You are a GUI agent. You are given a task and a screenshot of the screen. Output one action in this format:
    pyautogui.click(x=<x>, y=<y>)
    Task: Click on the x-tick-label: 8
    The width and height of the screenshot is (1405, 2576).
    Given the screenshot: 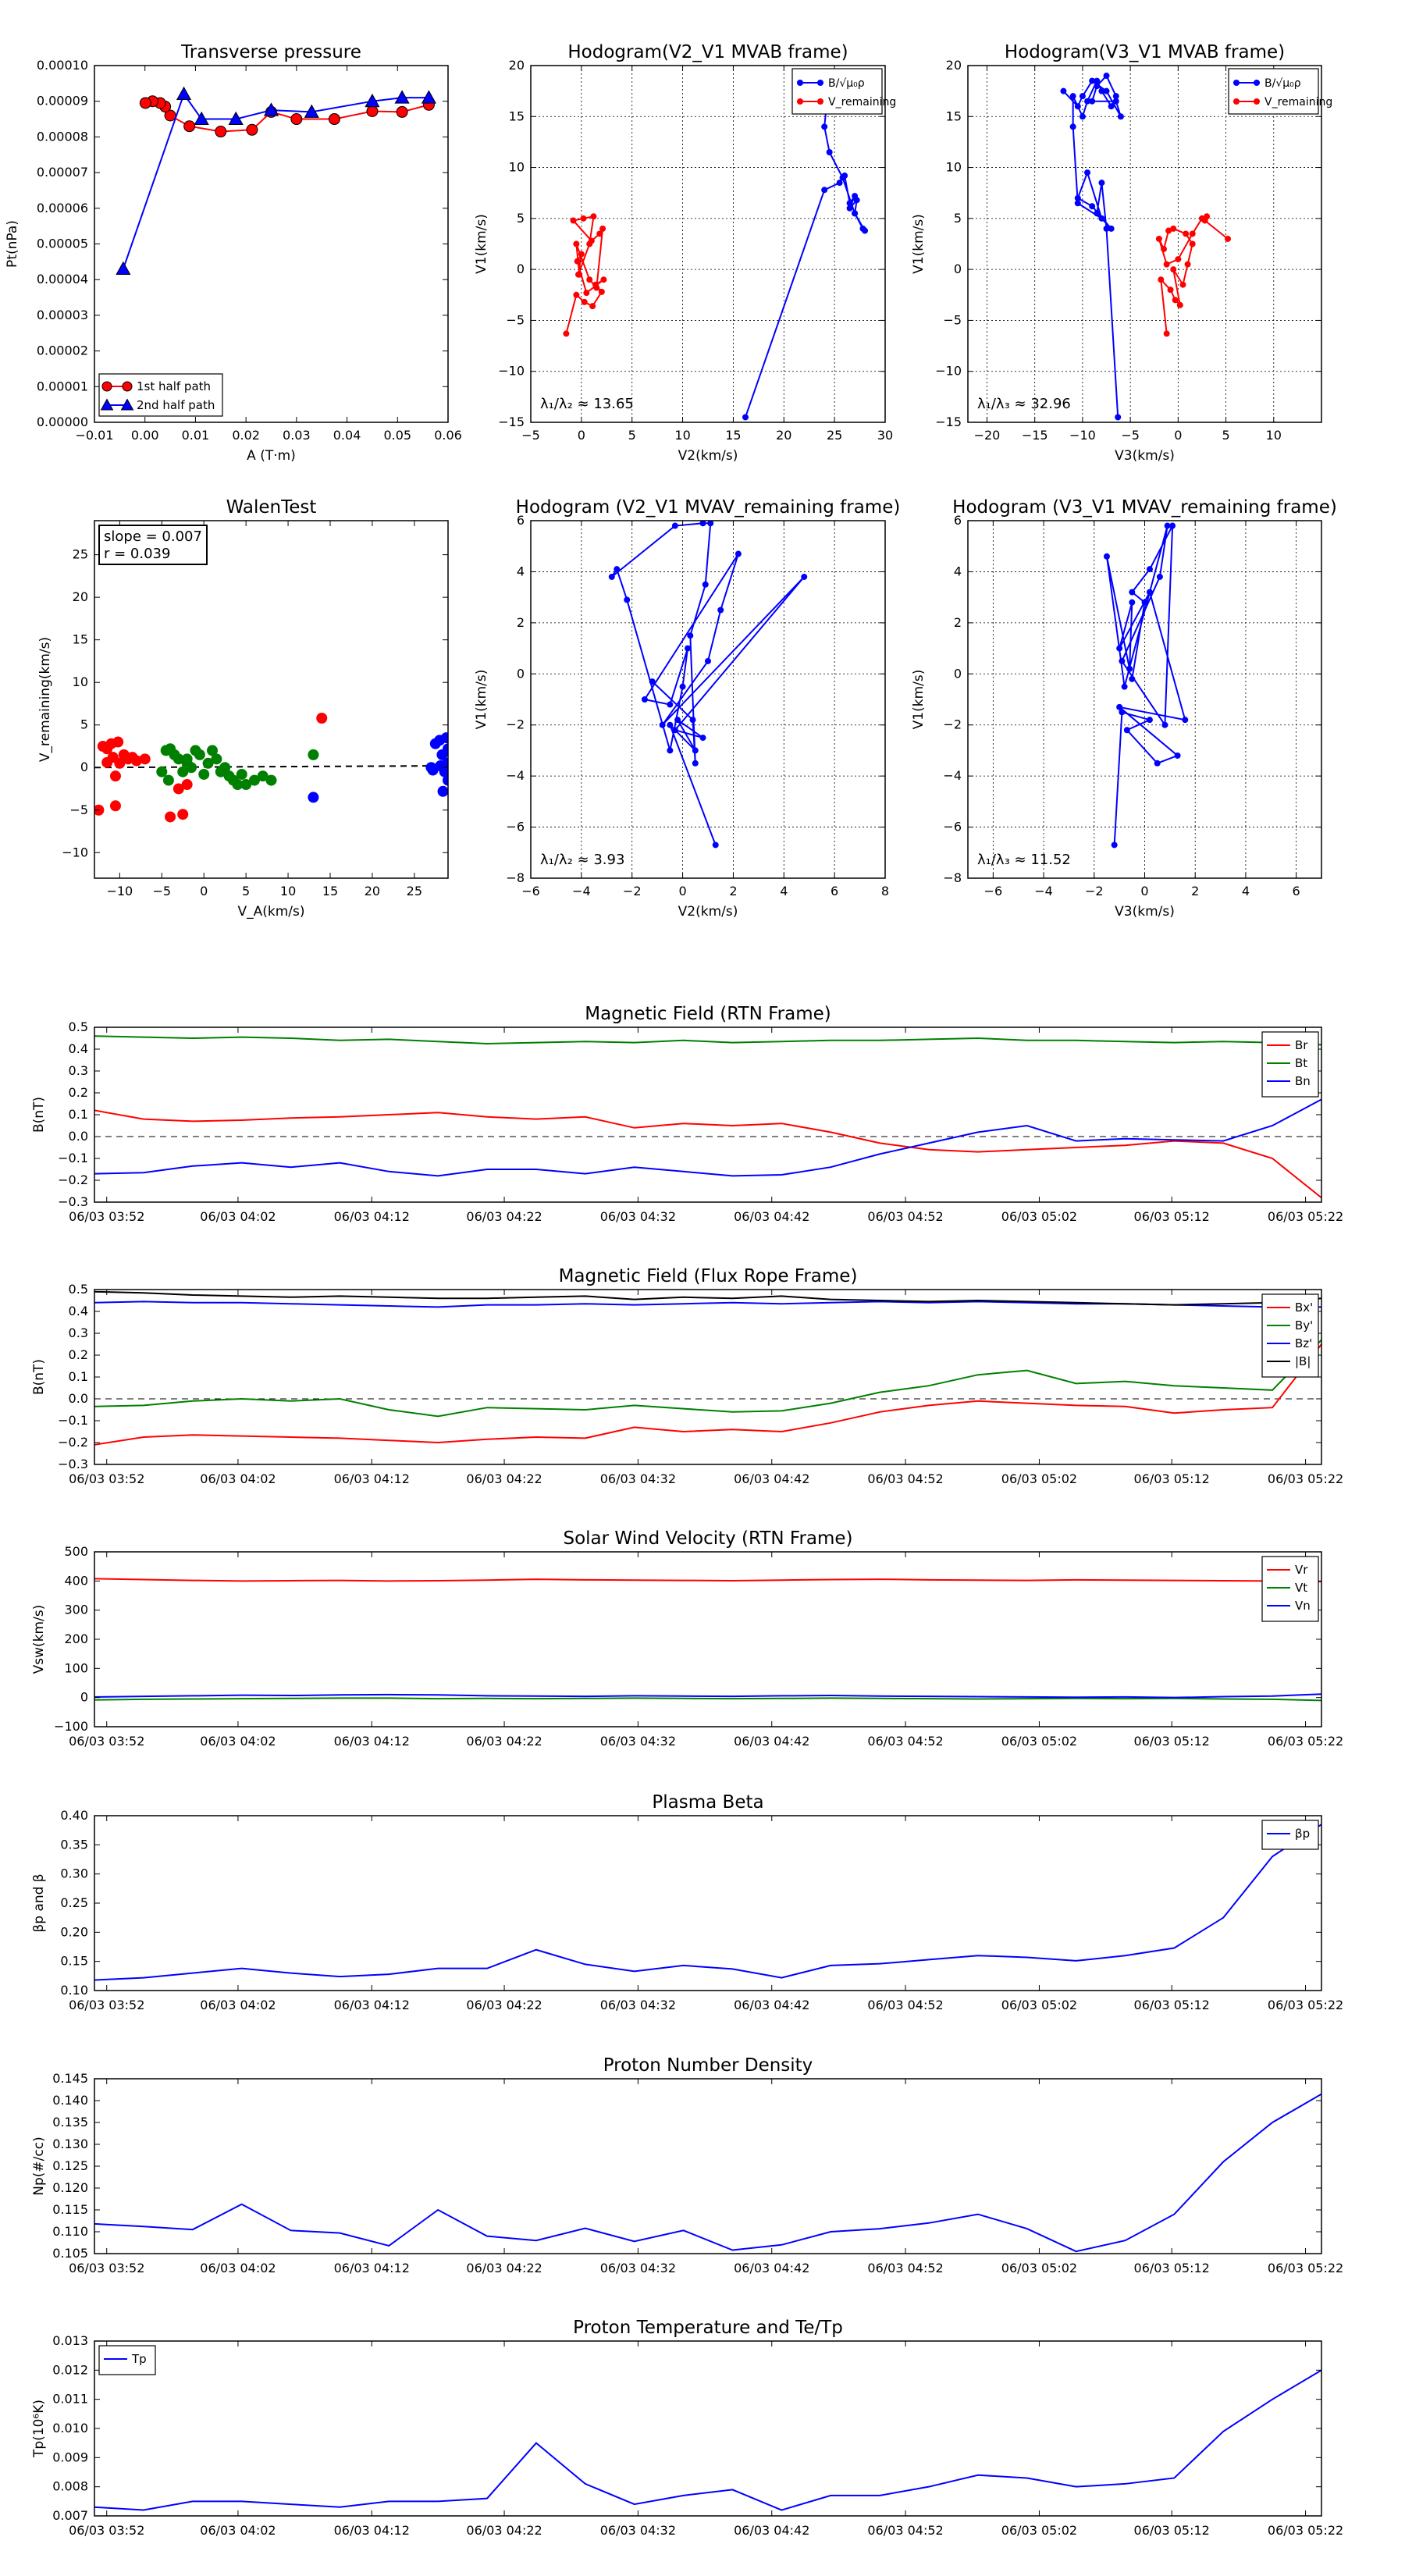 What is the action you would take?
    pyautogui.click(x=885, y=891)
    